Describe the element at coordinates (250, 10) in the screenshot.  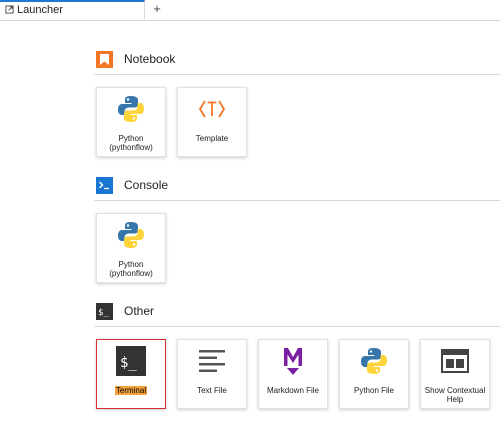
I see `tab-bar: Launcher +` at that location.